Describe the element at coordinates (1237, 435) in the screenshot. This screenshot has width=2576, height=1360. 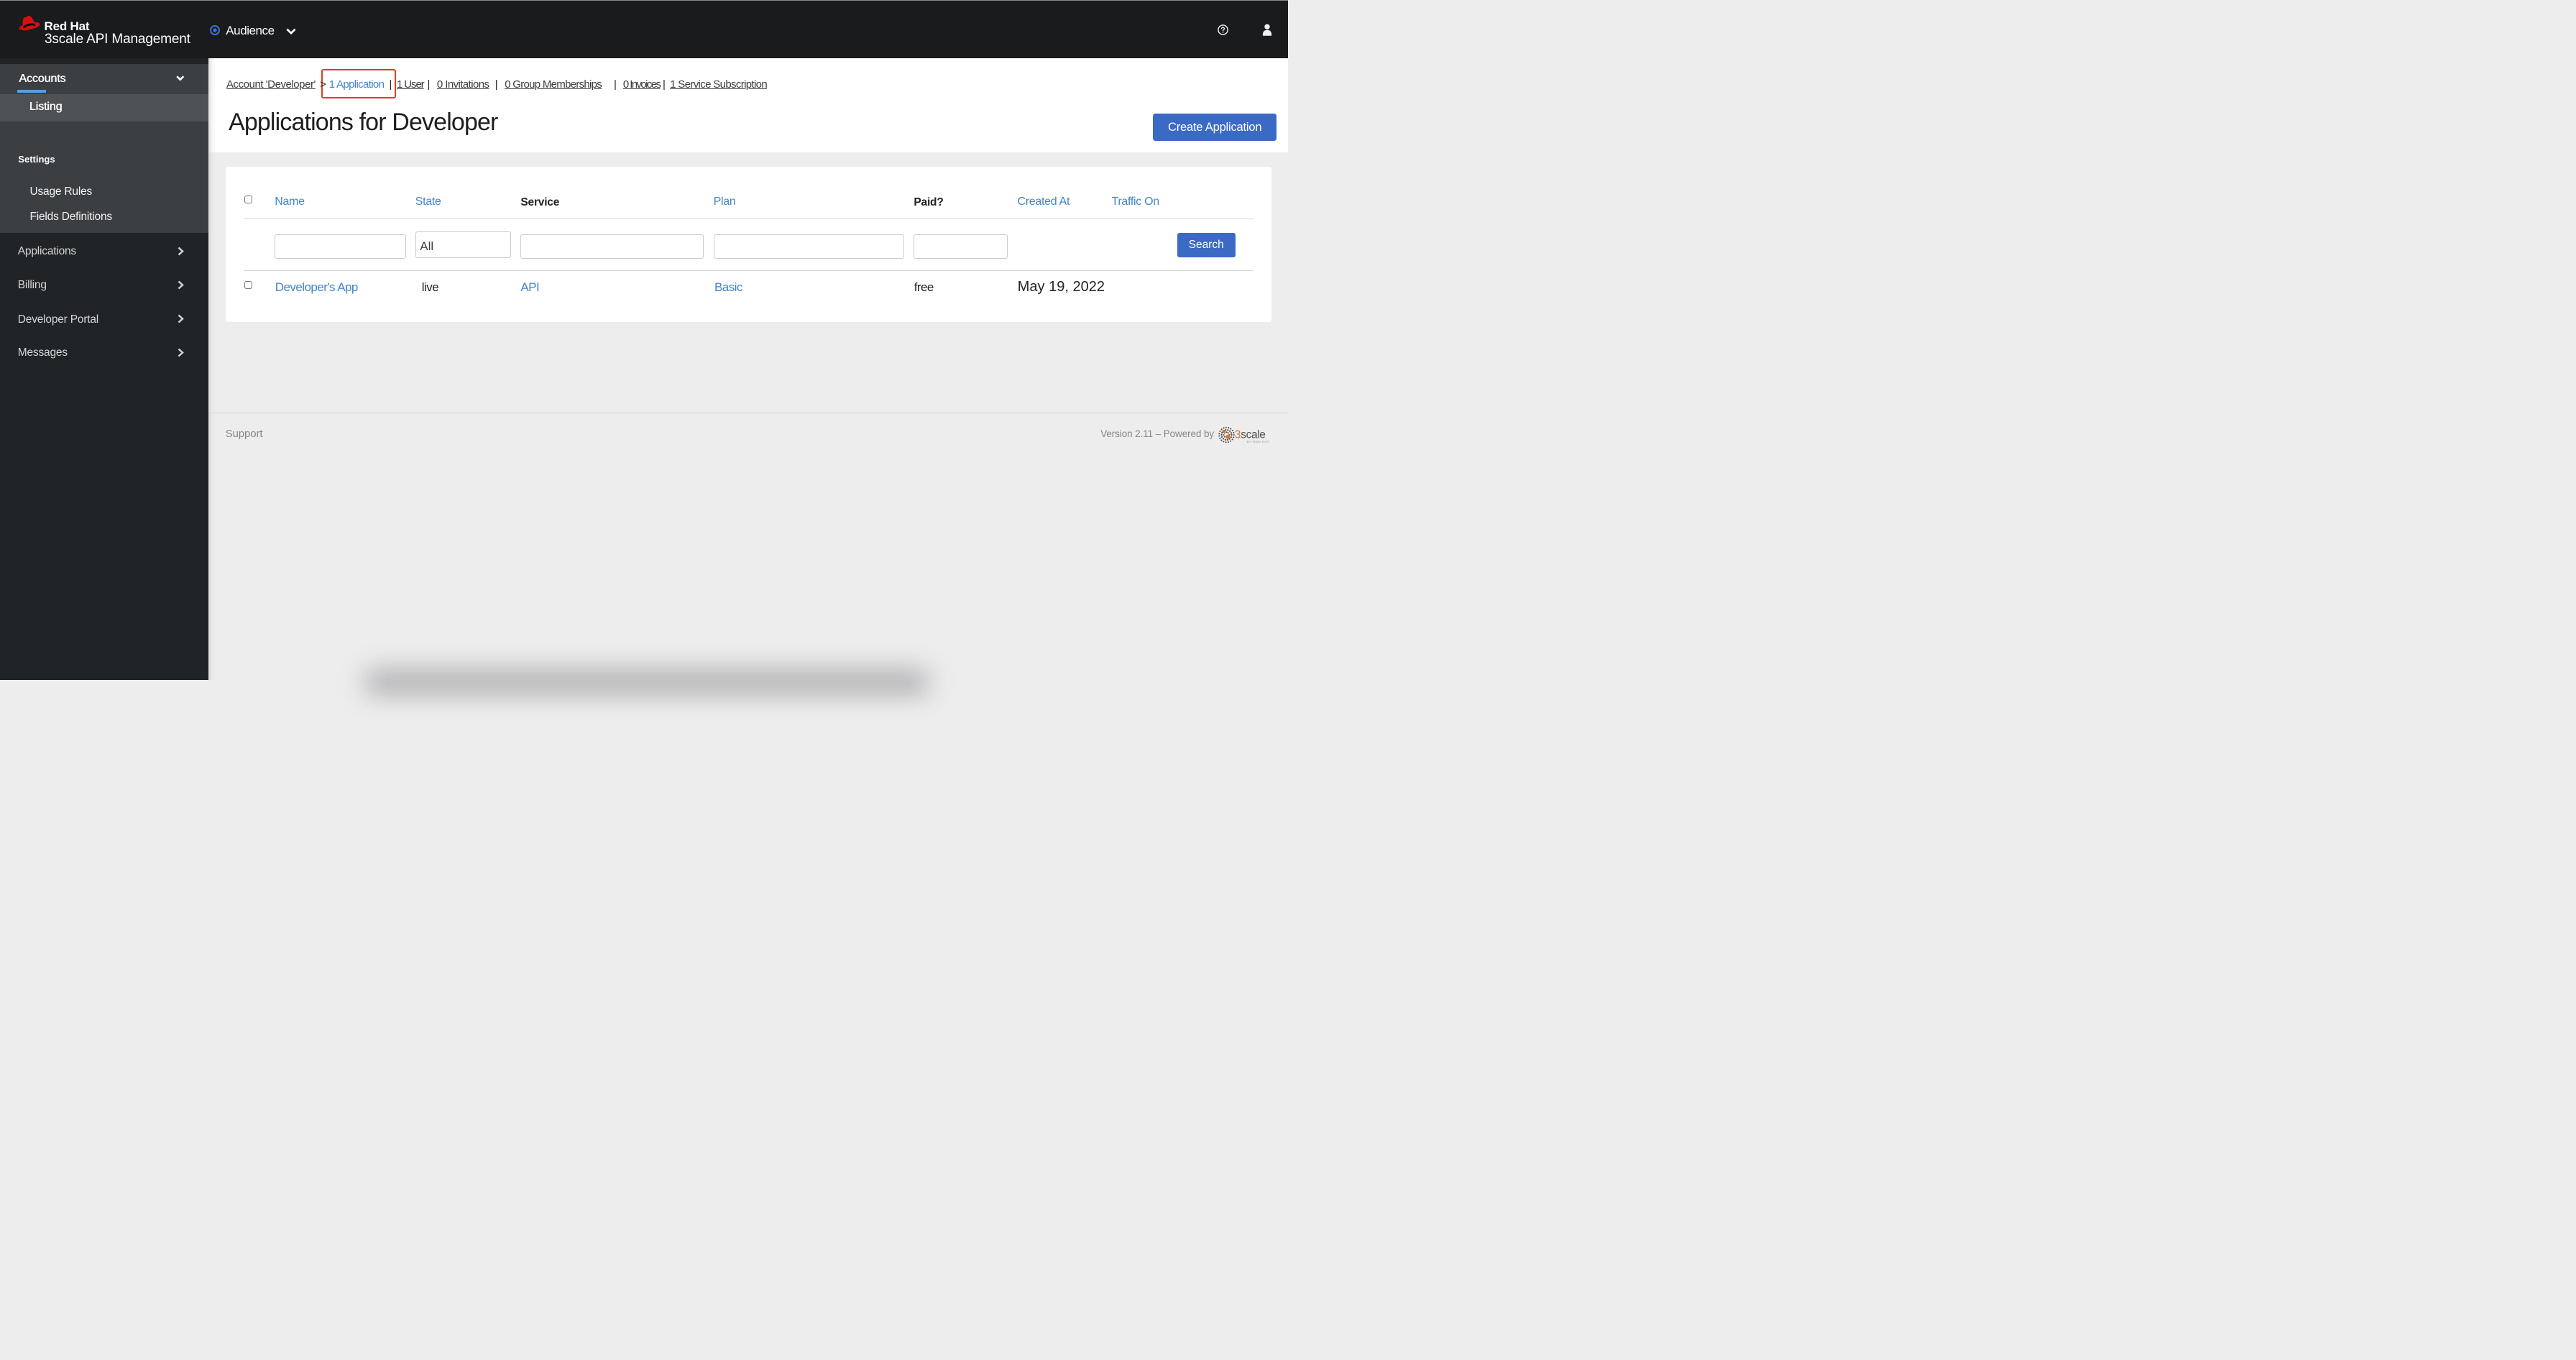
I see `svg-text: 3` at that location.